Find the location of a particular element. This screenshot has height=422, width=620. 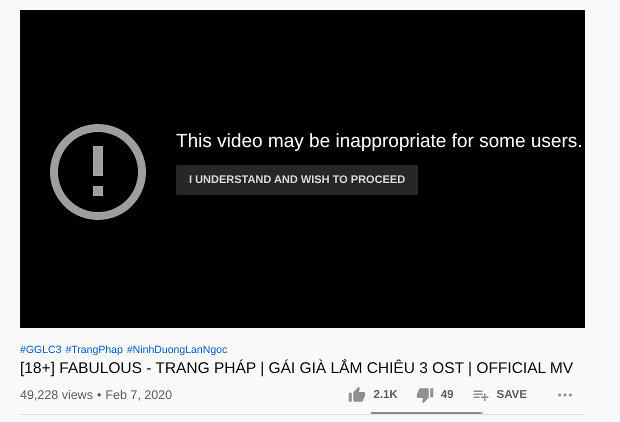

like-button: 2.1K is located at coordinates (373, 395).